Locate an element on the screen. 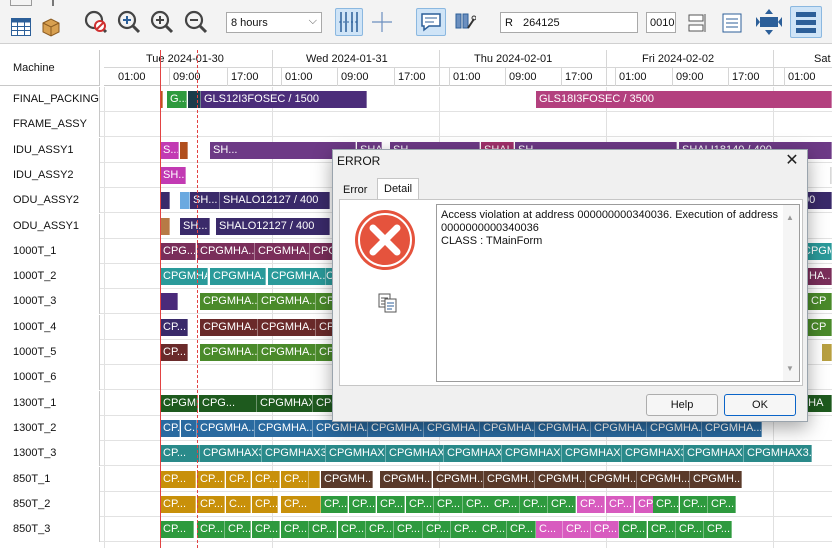  machine-name: 1000T_3 is located at coordinates (50, 302).